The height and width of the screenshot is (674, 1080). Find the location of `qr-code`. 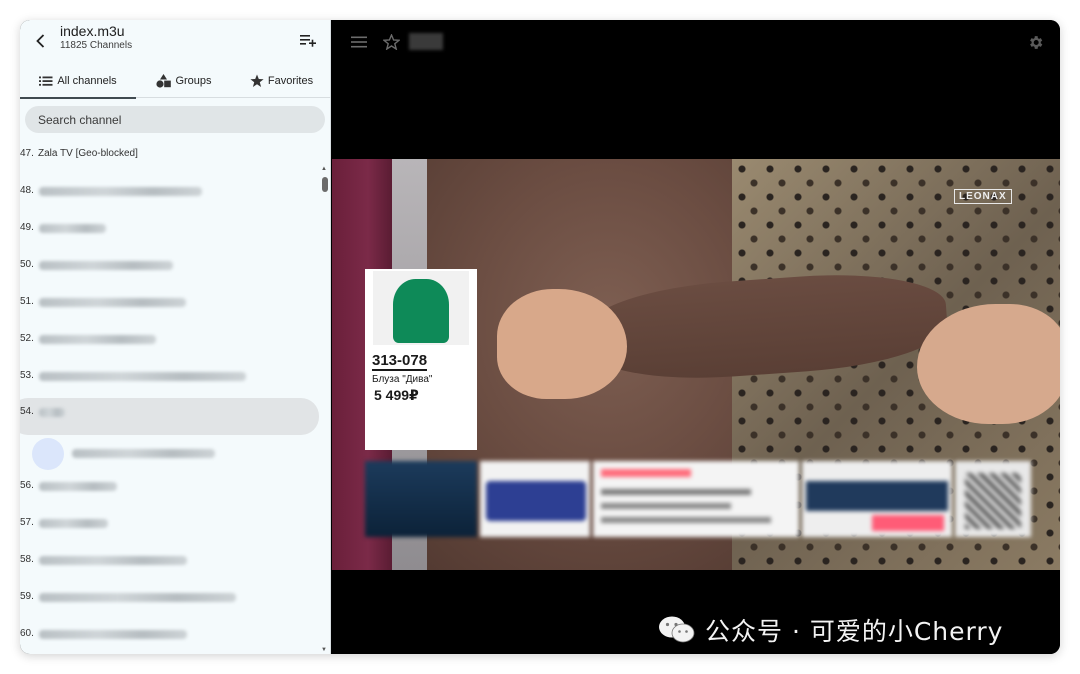

qr-code is located at coordinates (993, 501).